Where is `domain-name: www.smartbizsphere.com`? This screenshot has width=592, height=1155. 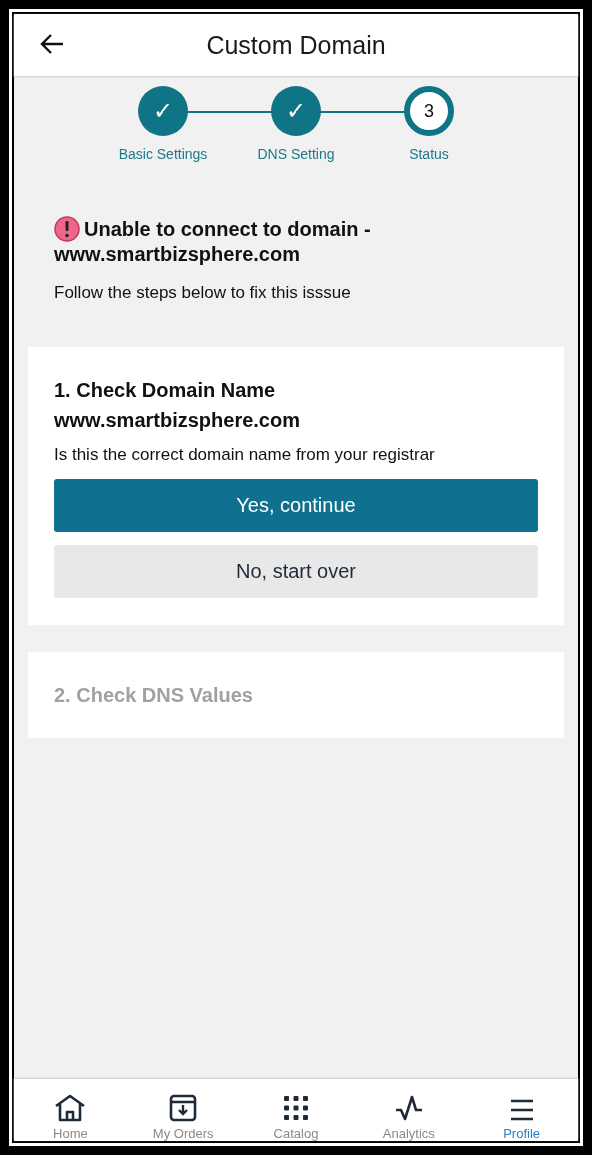 domain-name: www.smartbizsphere.com is located at coordinates (177, 420).